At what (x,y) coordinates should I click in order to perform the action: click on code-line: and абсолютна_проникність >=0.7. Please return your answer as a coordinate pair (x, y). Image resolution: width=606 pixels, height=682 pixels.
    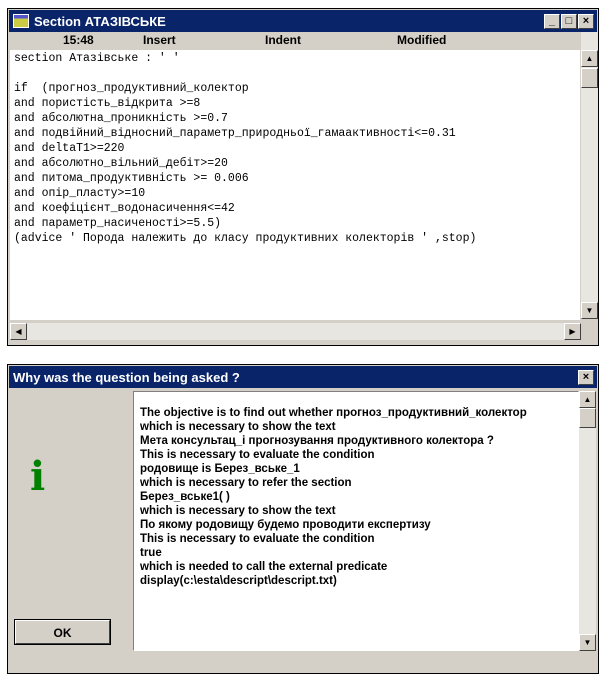
    Looking at the image, I should click on (121, 118).